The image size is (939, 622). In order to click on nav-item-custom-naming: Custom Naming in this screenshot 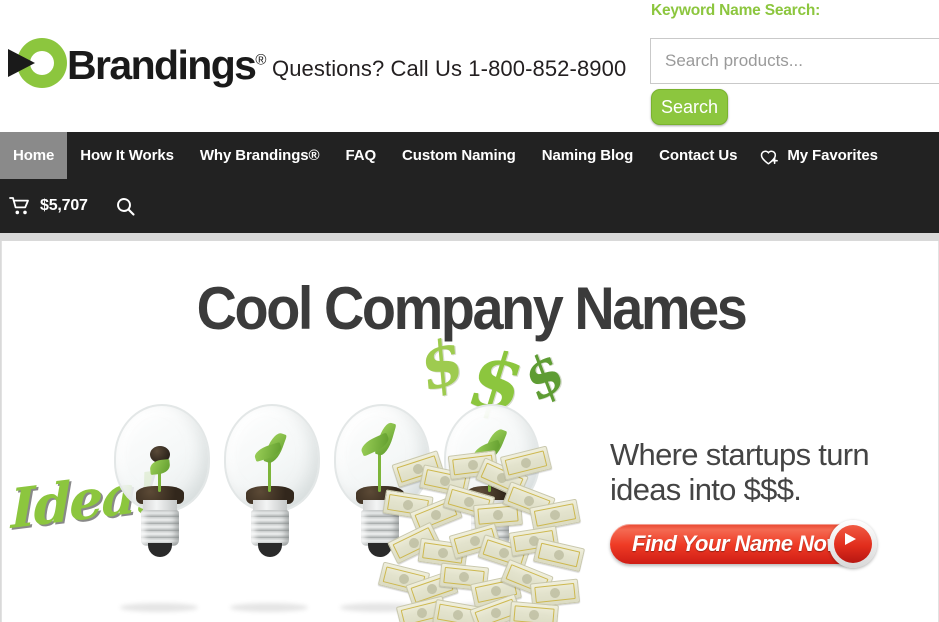, I will do `click(459, 155)`.